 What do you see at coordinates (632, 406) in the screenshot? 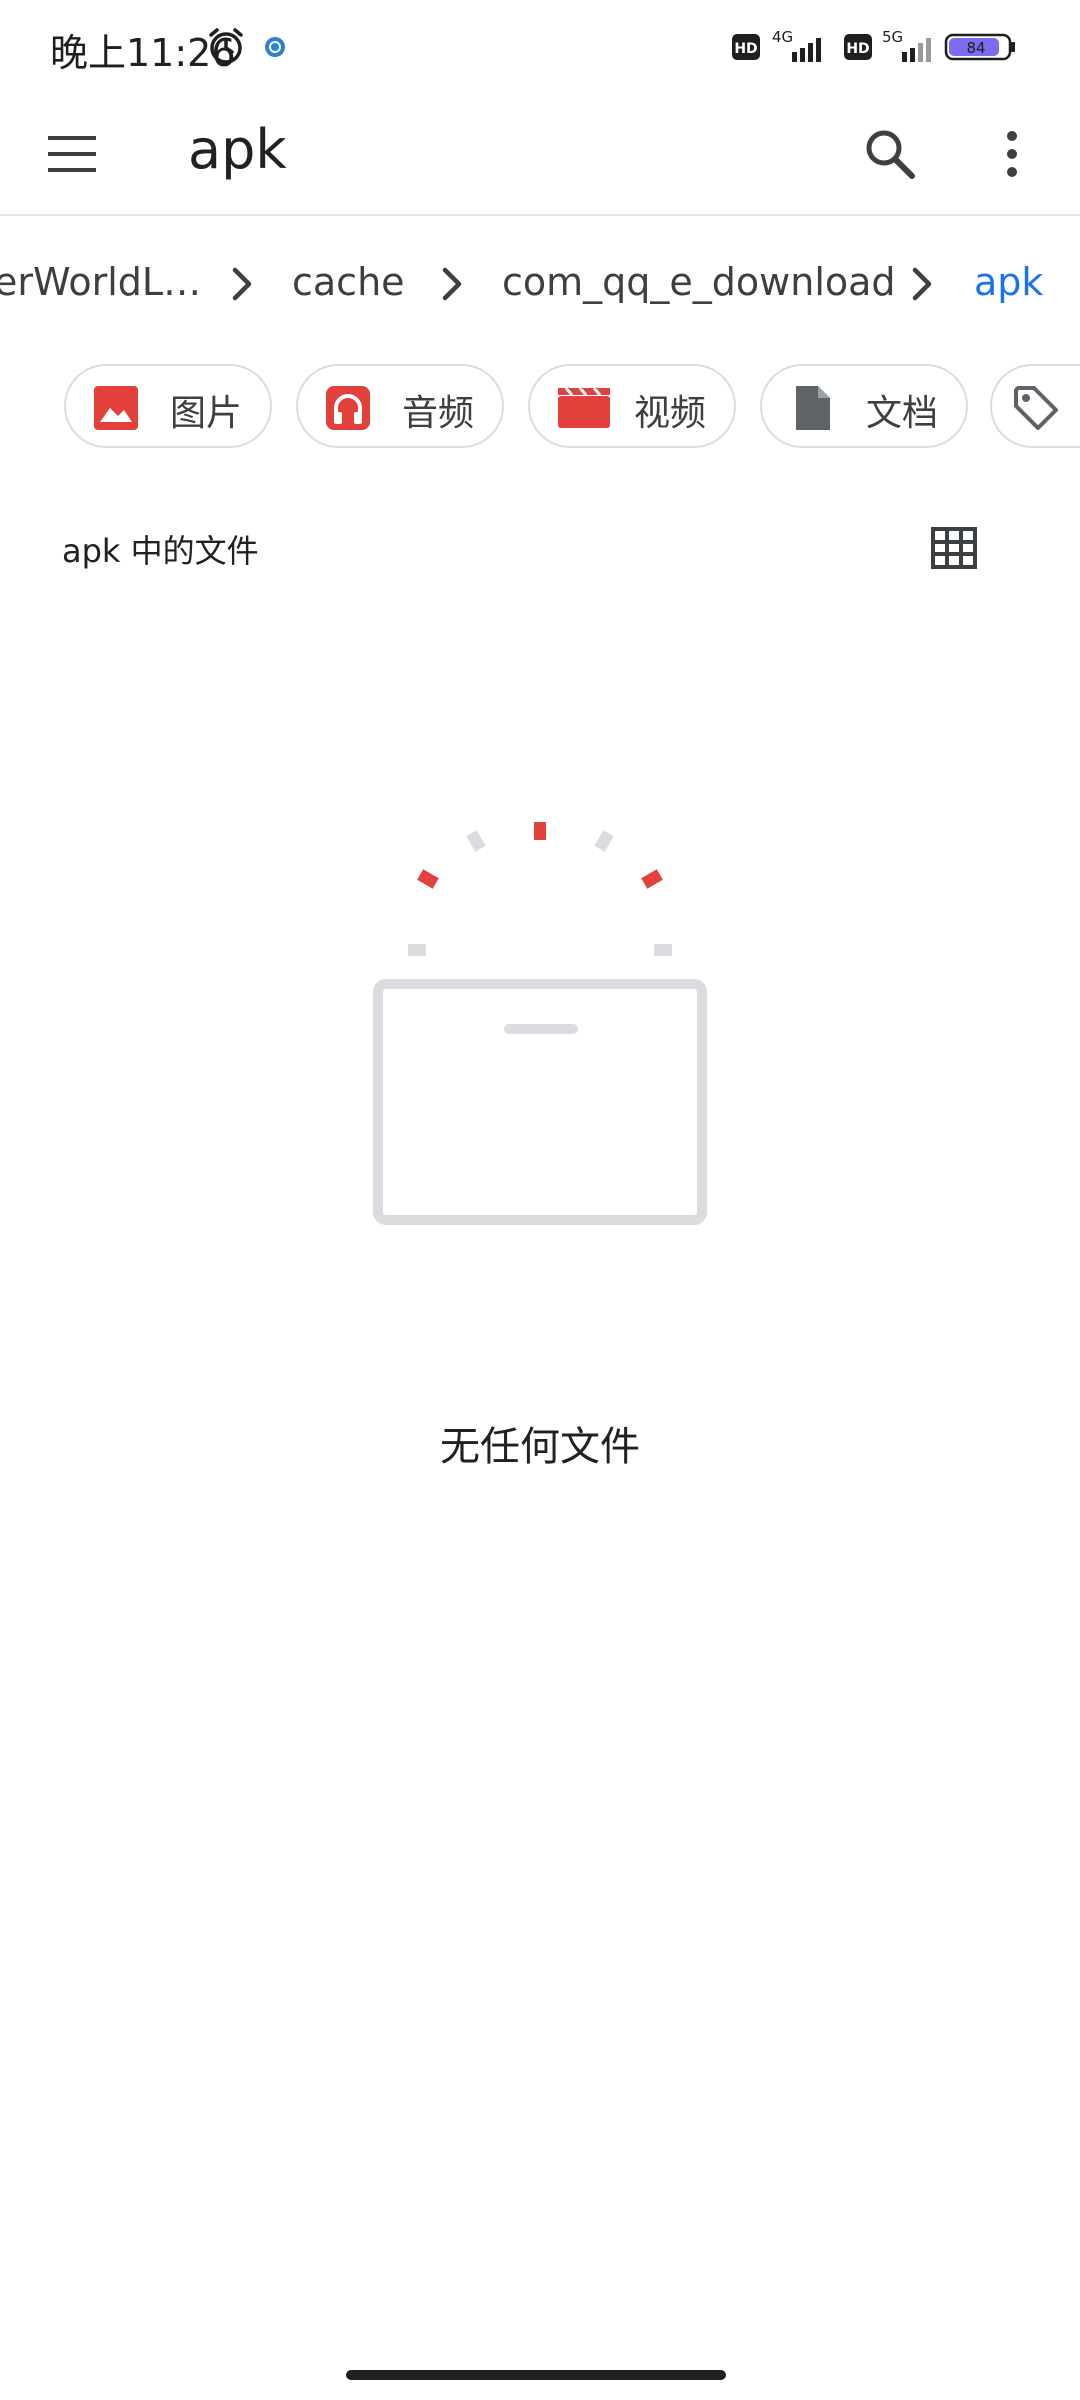
I see `chip-video: 视频` at bounding box center [632, 406].